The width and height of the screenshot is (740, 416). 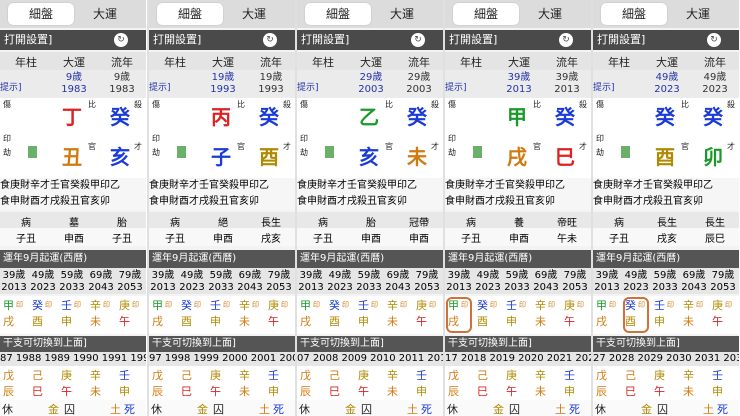 I want to click on dayun-stem: 甲, so click(x=517, y=117).